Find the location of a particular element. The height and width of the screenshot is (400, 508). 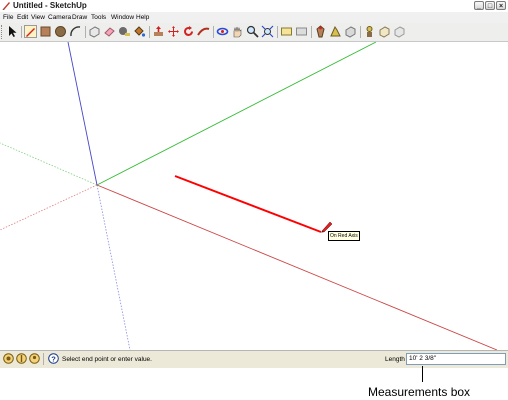

status-separator is located at coordinates (43, 359).